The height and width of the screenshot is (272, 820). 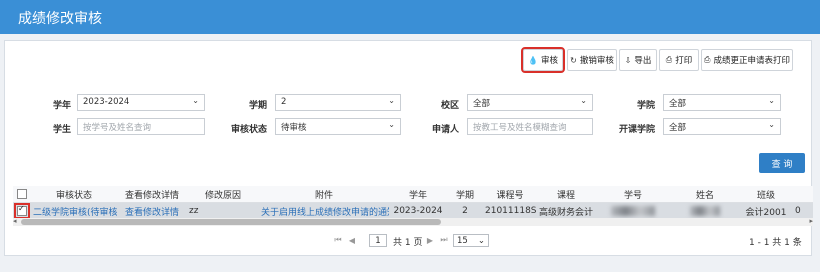 I want to click on print-form-button: ⎙ 成绩更正申请表打印, so click(x=747, y=60).